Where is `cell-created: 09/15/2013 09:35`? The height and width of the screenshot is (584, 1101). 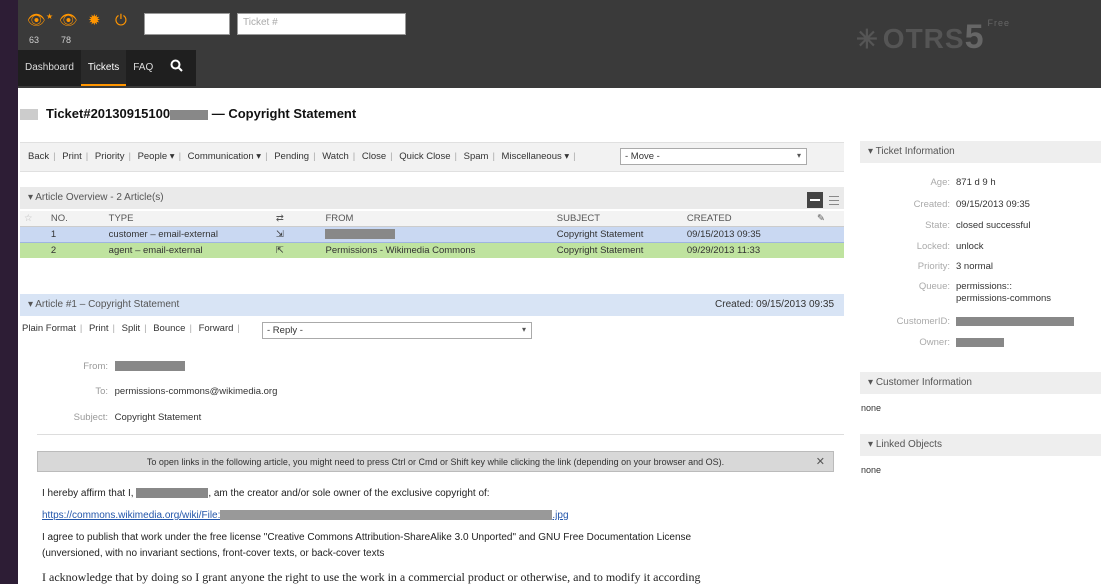
cell-created: 09/15/2013 09:35 is located at coordinates (747, 234).